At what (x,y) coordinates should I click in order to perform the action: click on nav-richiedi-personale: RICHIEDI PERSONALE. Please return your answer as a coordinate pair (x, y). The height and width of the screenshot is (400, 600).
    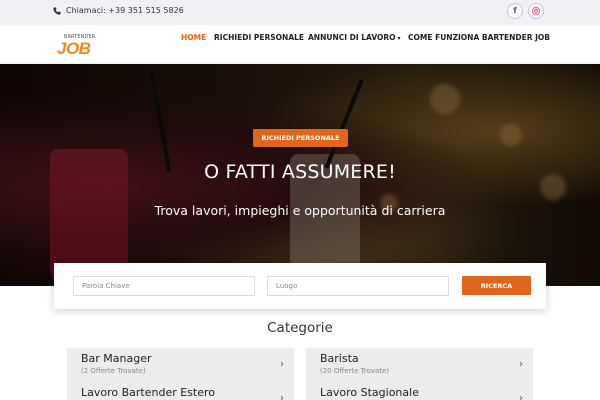
    Looking at the image, I should click on (259, 37).